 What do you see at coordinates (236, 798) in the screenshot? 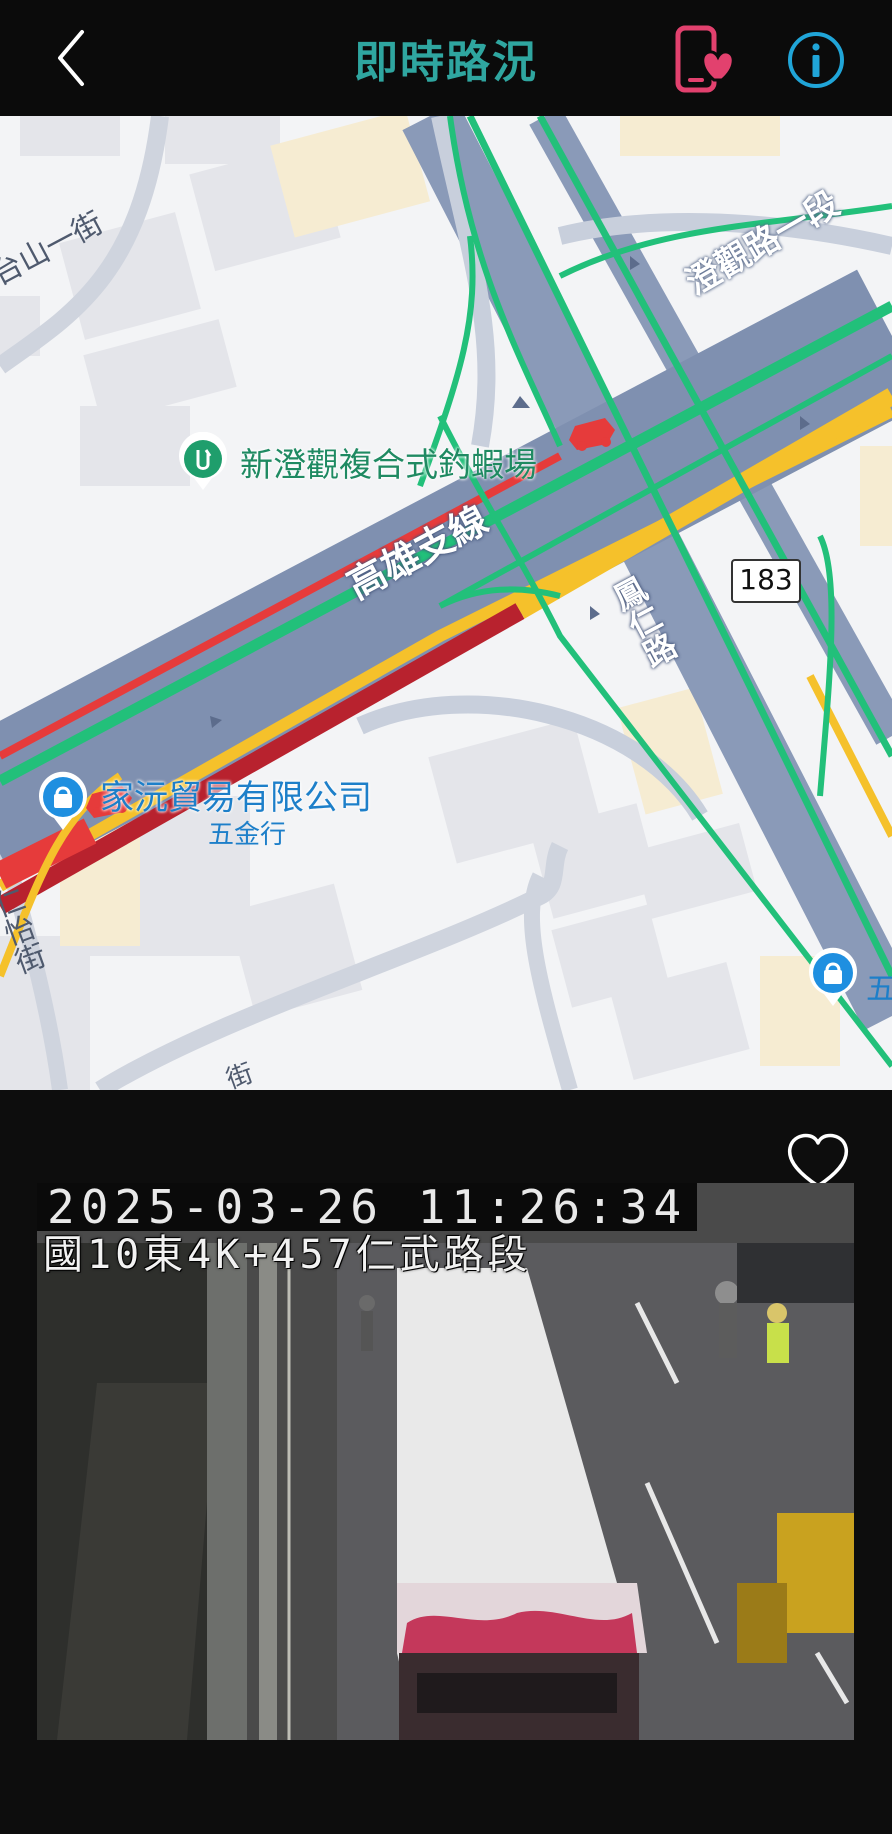
I see `poi-shop-label: 家沅貿易有限公司` at bounding box center [236, 798].